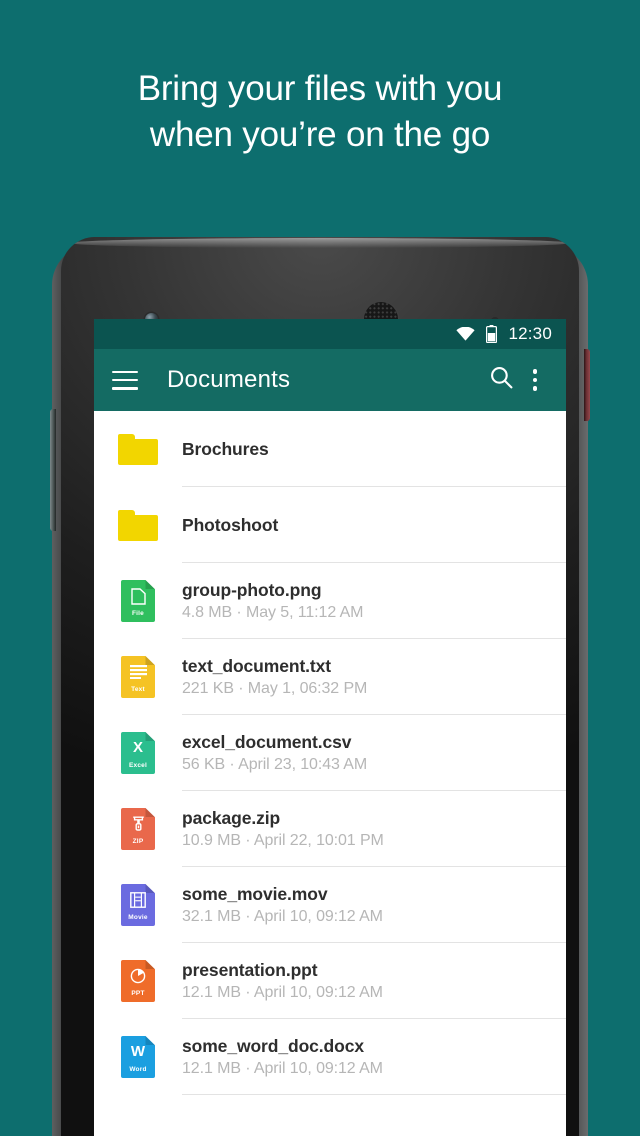 The height and width of the screenshot is (1136, 640). Describe the element at coordinates (282, 916) in the screenshot. I see `file-subtitle: 32.1 MB · April 10, 09:12 AM` at that location.